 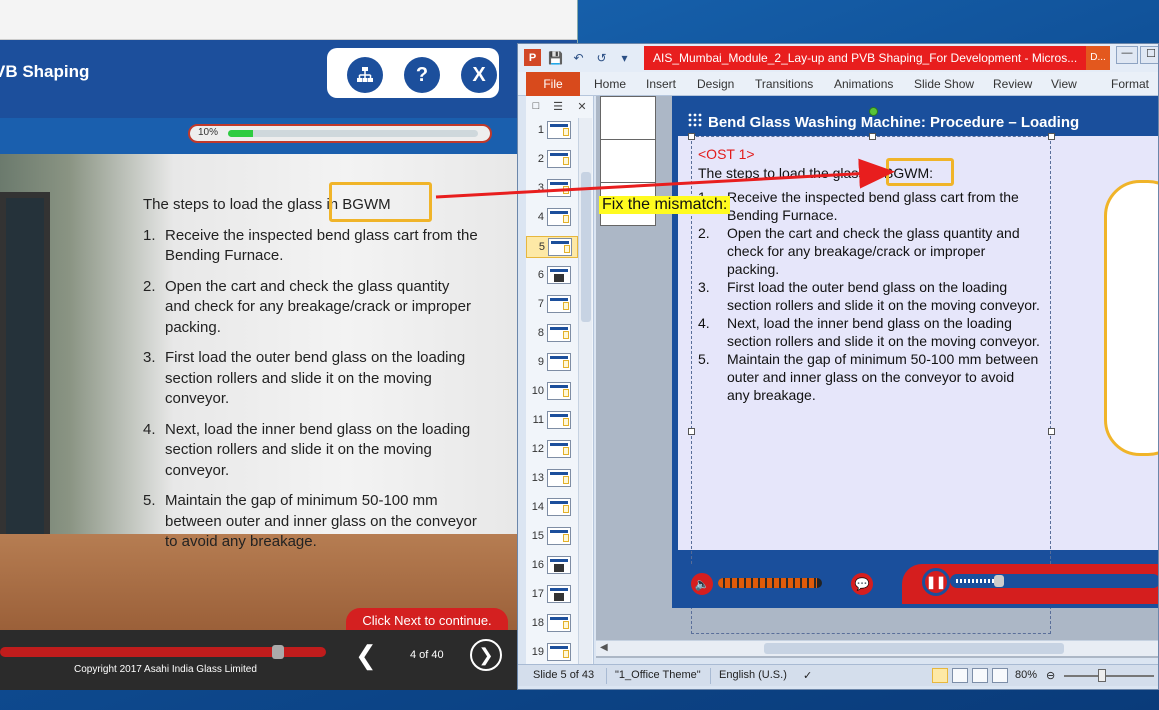 I want to click on minimize-icon: —, so click(x=1127, y=55).